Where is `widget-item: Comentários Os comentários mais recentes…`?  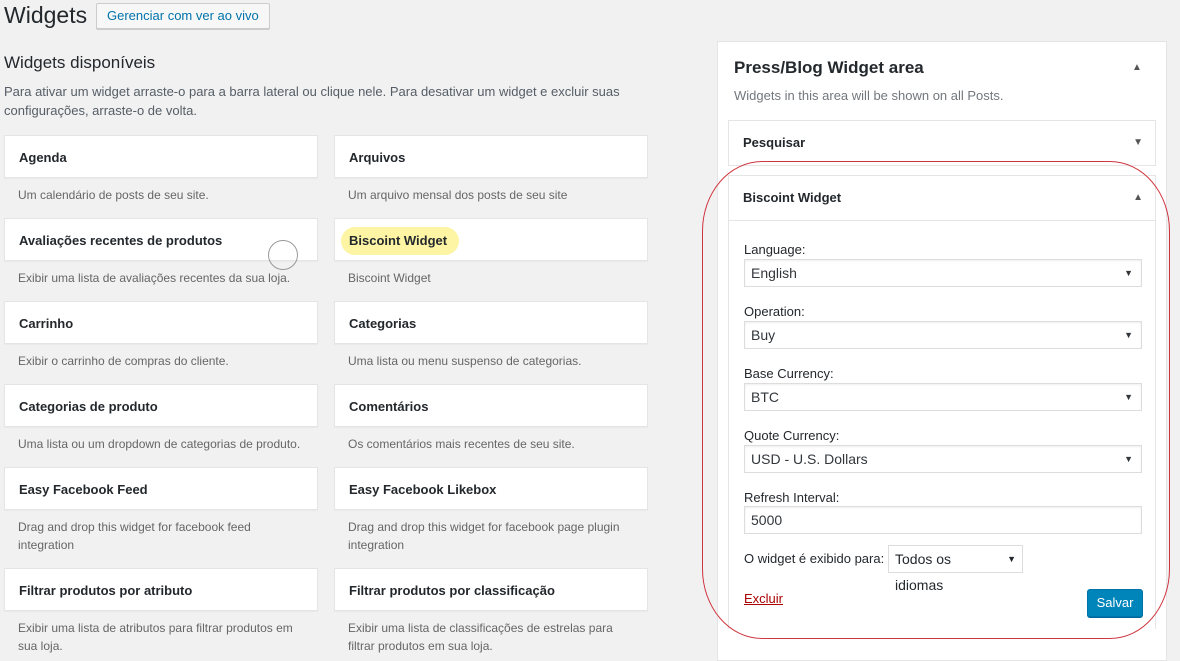
widget-item: Comentários Os comentários mais recentes… is located at coordinates (492, 418).